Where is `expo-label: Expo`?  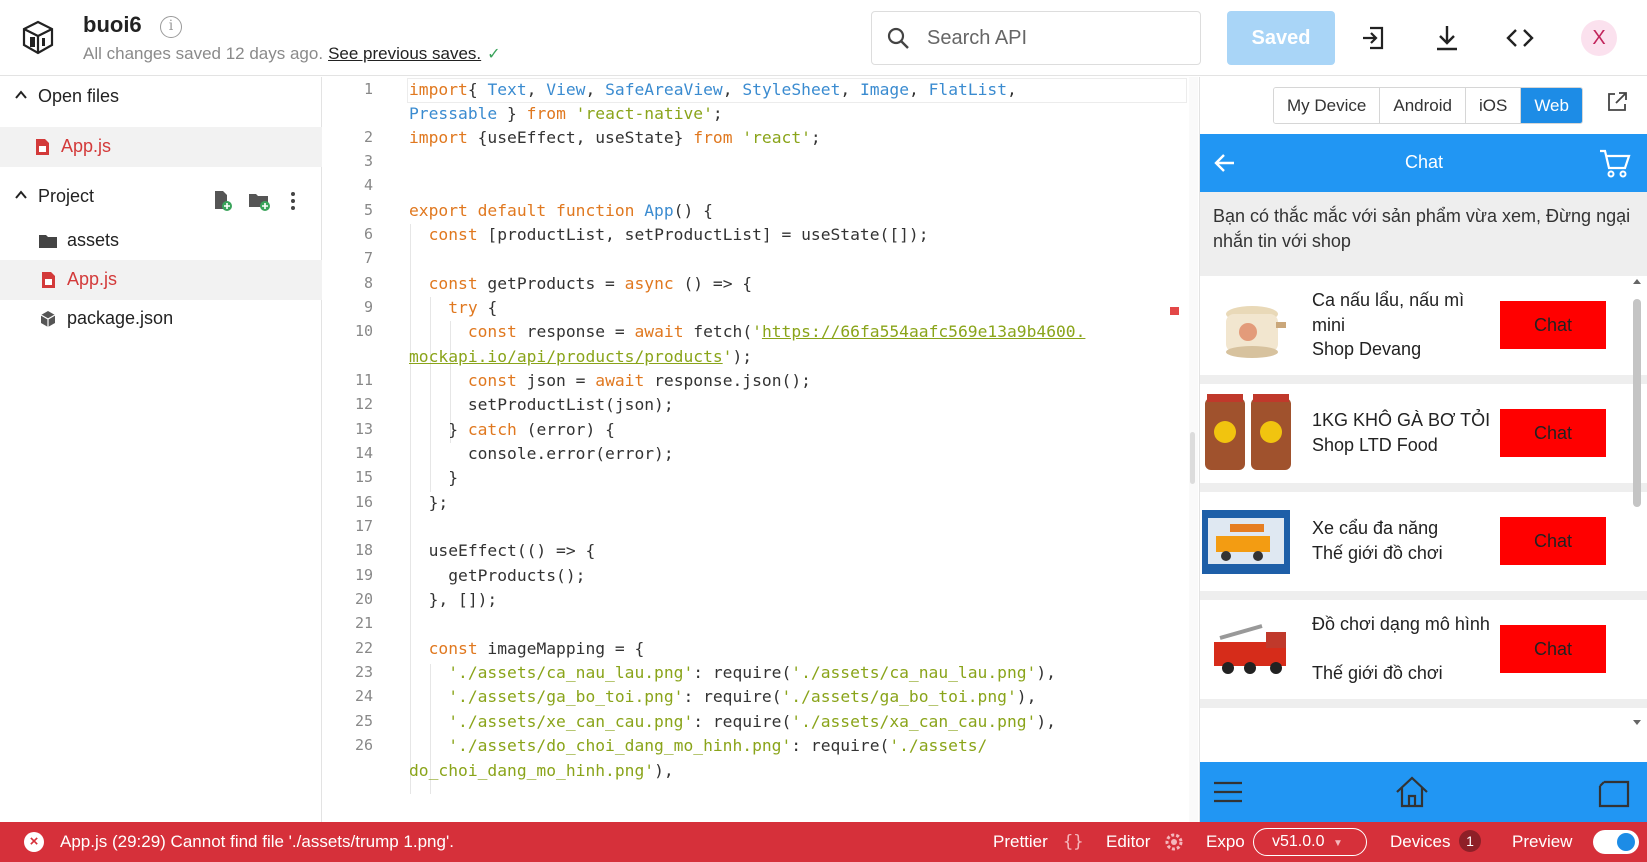 expo-label: Expo is located at coordinates (1225, 842).